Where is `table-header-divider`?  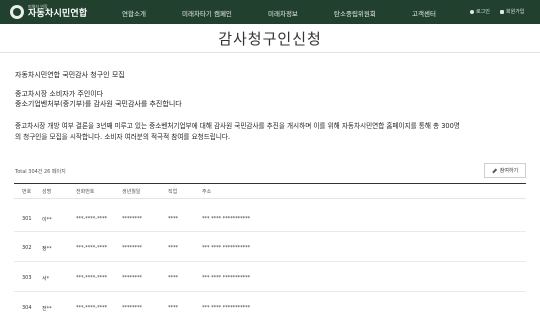 table-header-divider is located at coordinates (270, 198).